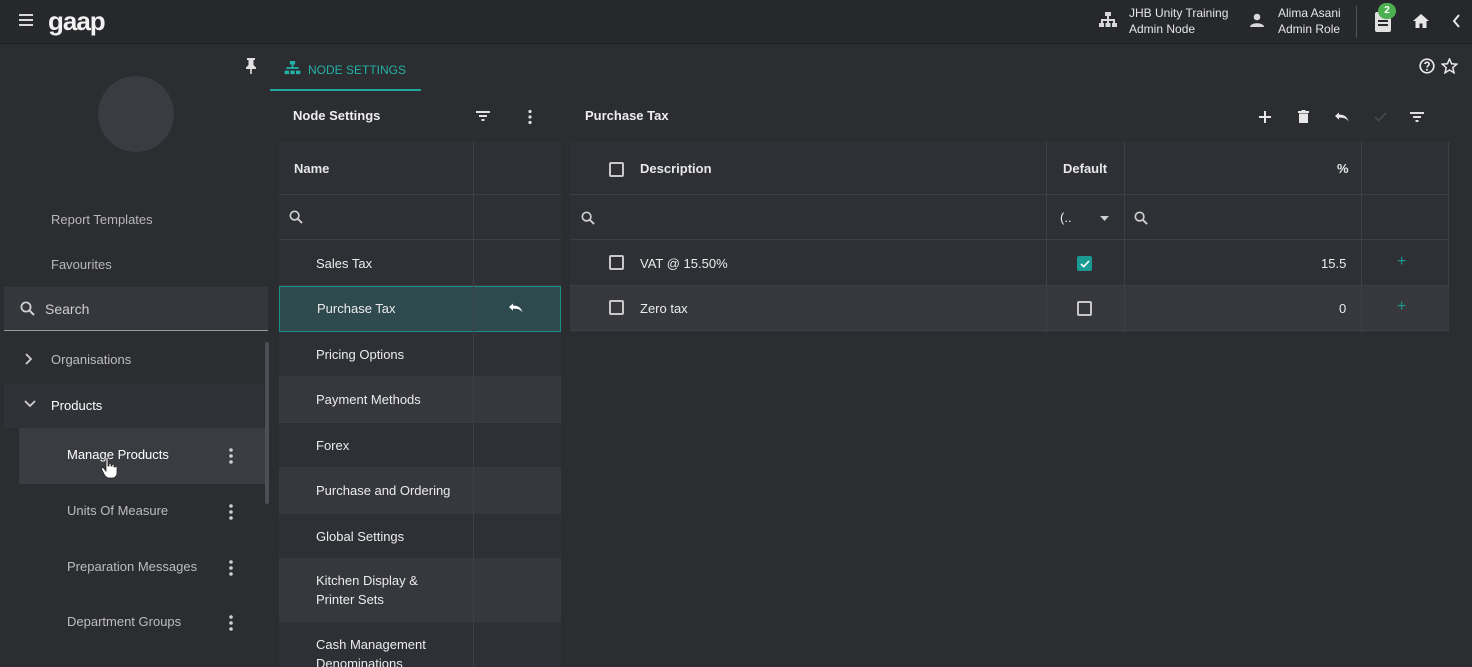 This screenshot has width=1472, height=667. Describe the element at coordinates (420, 309) in the screenshot. I see `list-item-selected: Purchase Tax` at that location.